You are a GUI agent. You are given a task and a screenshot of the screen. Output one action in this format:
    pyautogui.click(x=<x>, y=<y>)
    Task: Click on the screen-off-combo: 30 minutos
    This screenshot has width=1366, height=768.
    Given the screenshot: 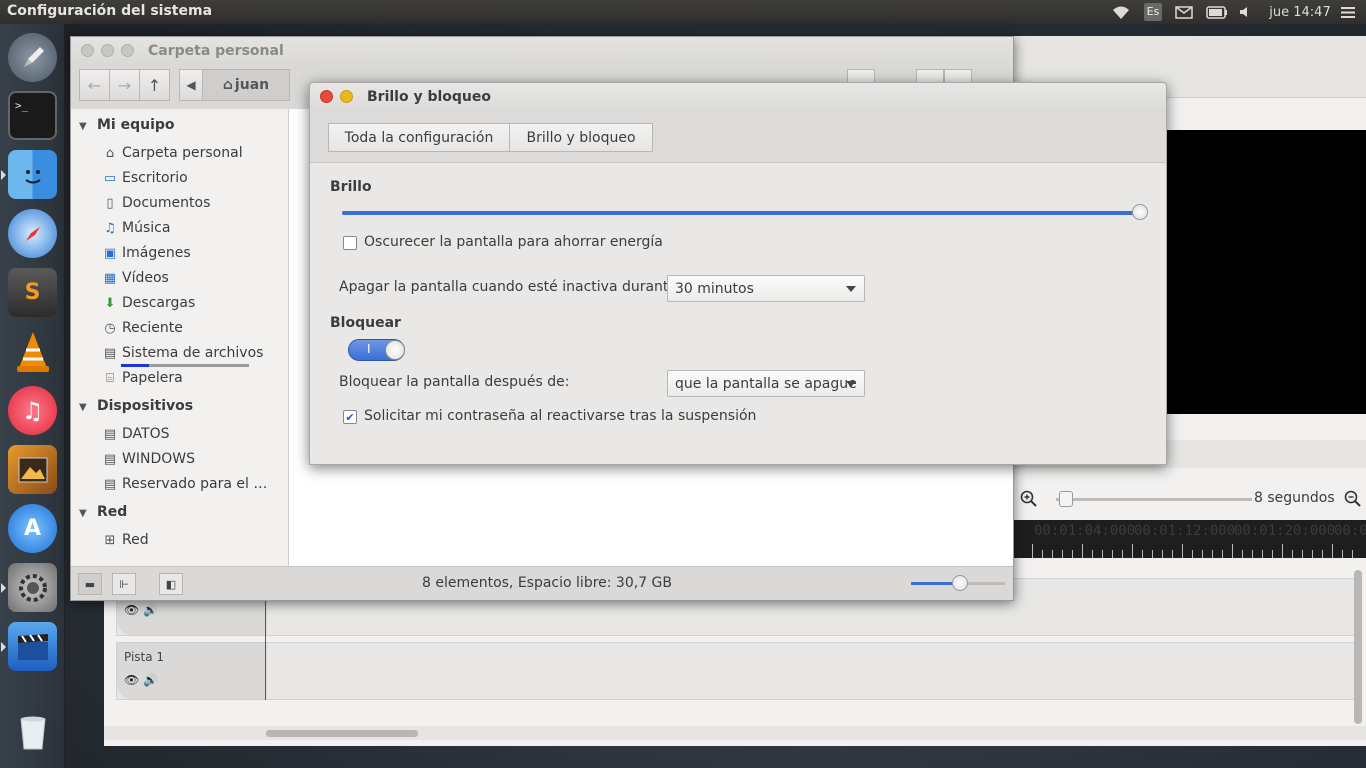 What is the action you would take?
    pyautogui.click(x=766, y=288)
    